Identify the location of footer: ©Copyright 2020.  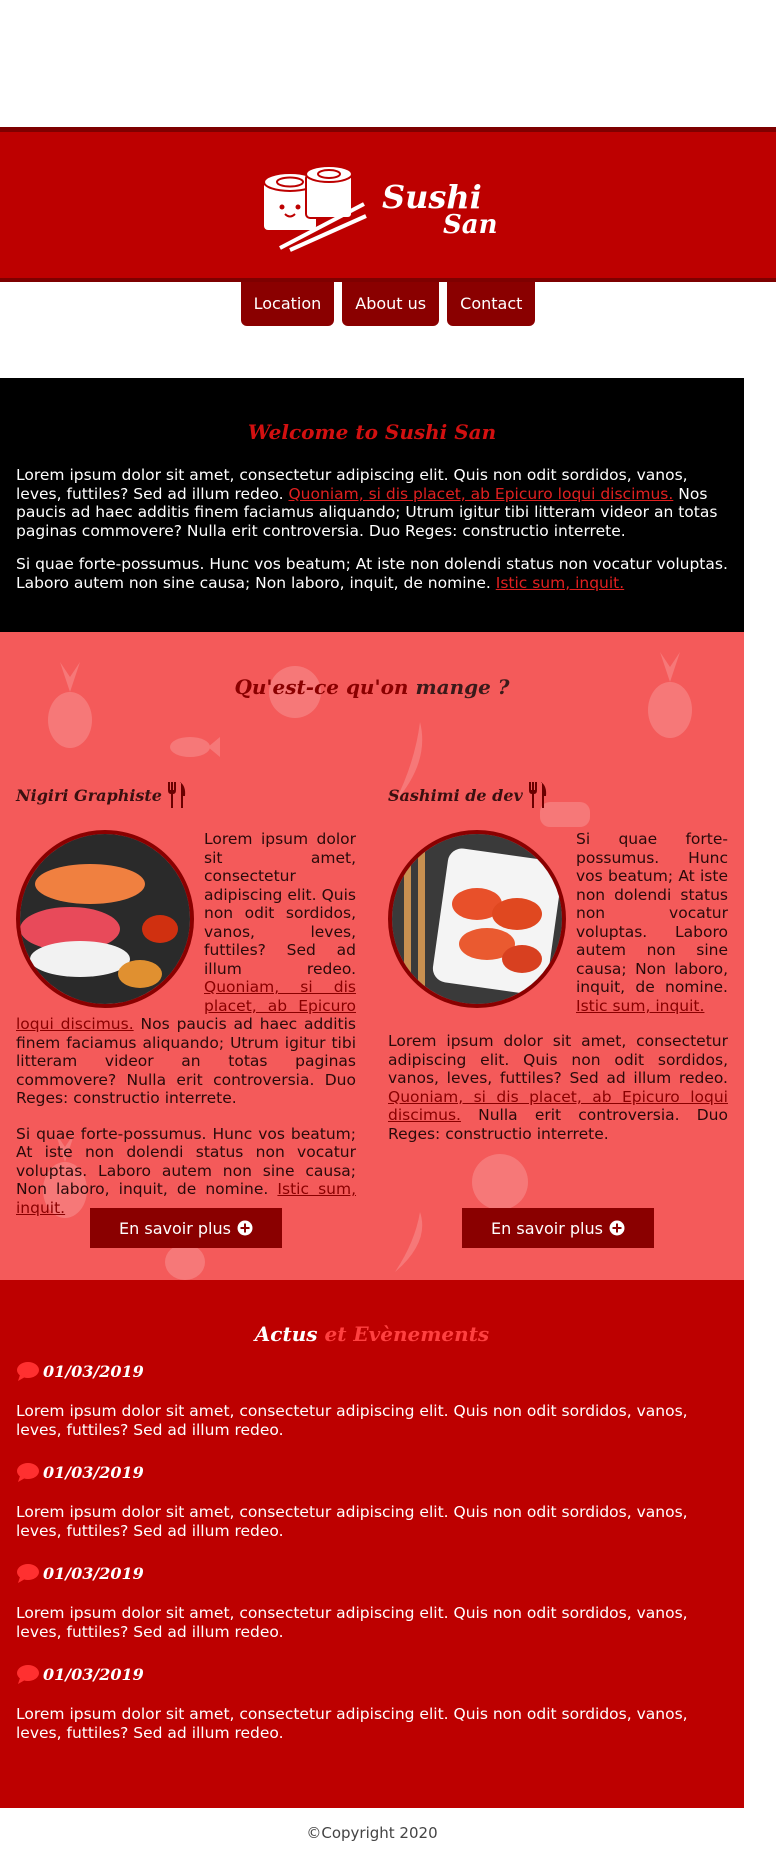
(372, 1833).